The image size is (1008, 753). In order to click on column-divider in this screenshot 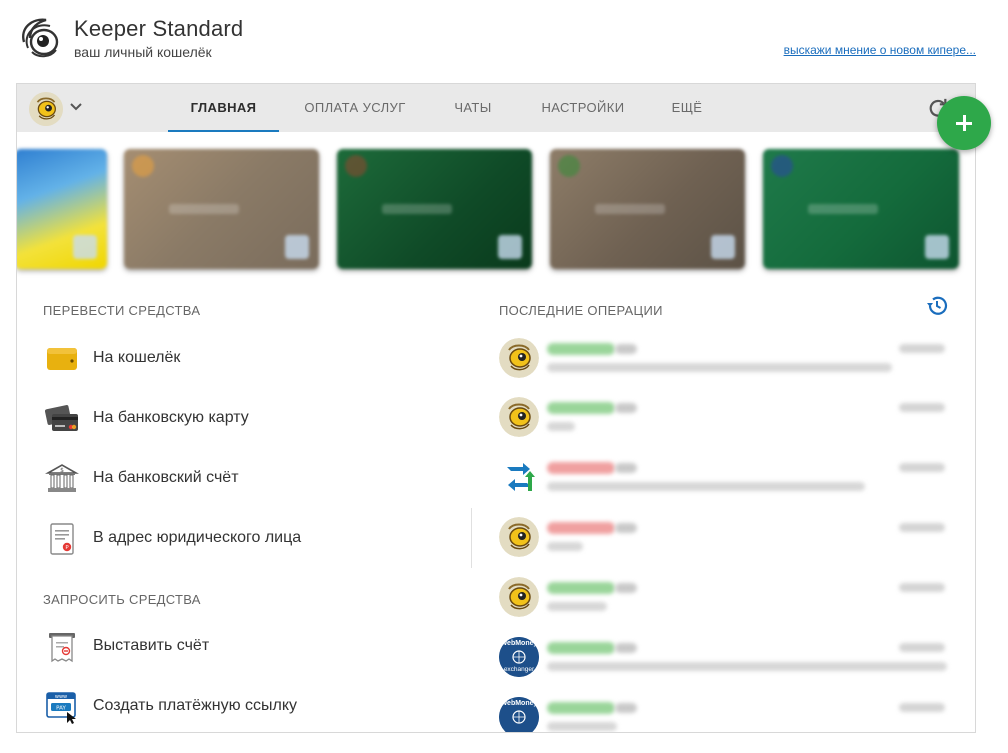, I will do `click(471, 538)`.